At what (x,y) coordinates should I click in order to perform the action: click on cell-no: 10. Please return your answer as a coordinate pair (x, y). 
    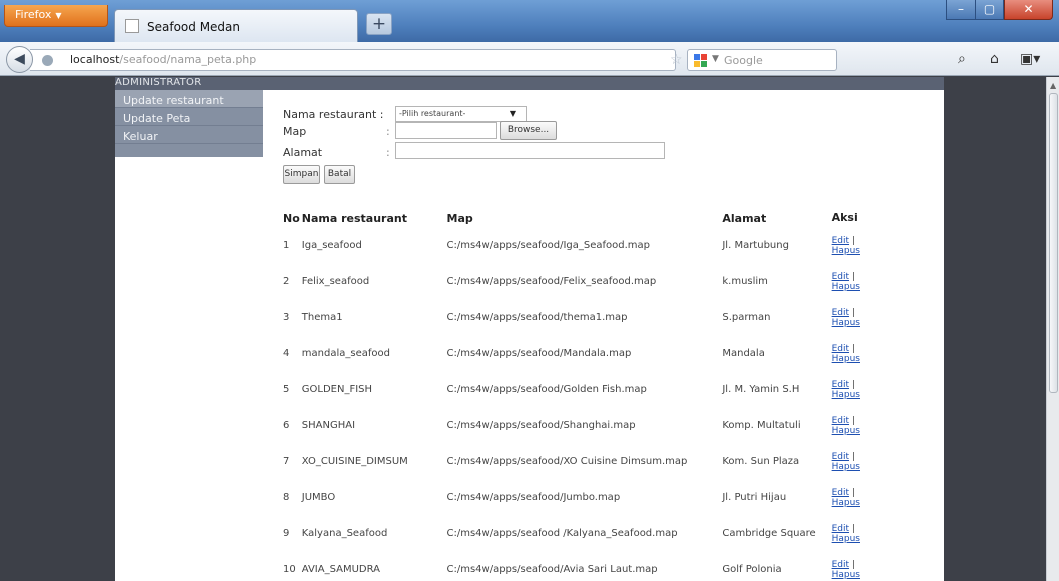
    Looking at the image, I should click on (289, 569).